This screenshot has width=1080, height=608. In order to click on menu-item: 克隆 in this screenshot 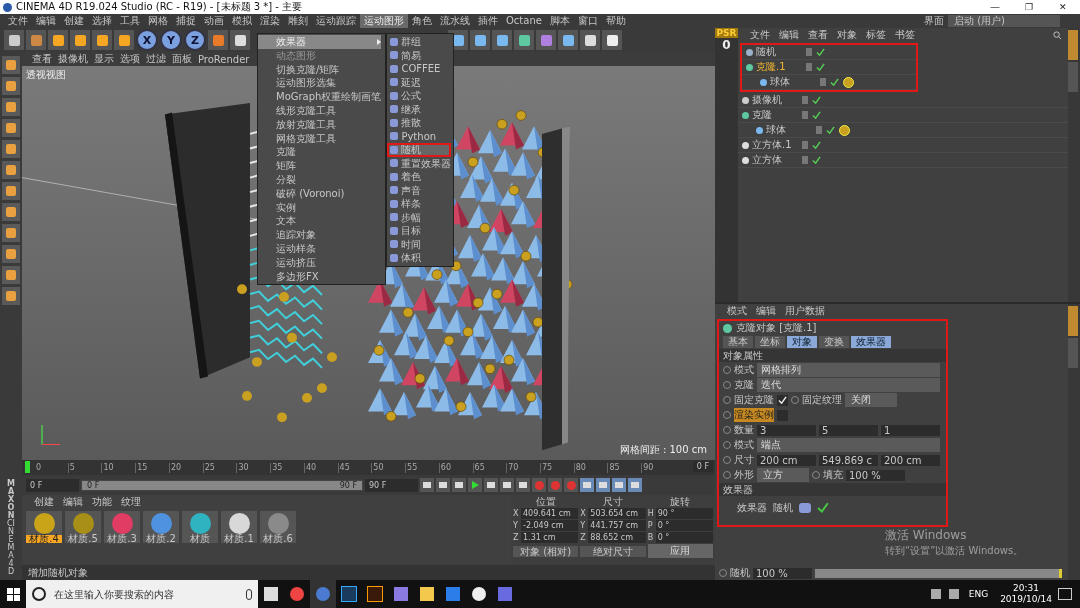, I will do `click(320, 152)`.